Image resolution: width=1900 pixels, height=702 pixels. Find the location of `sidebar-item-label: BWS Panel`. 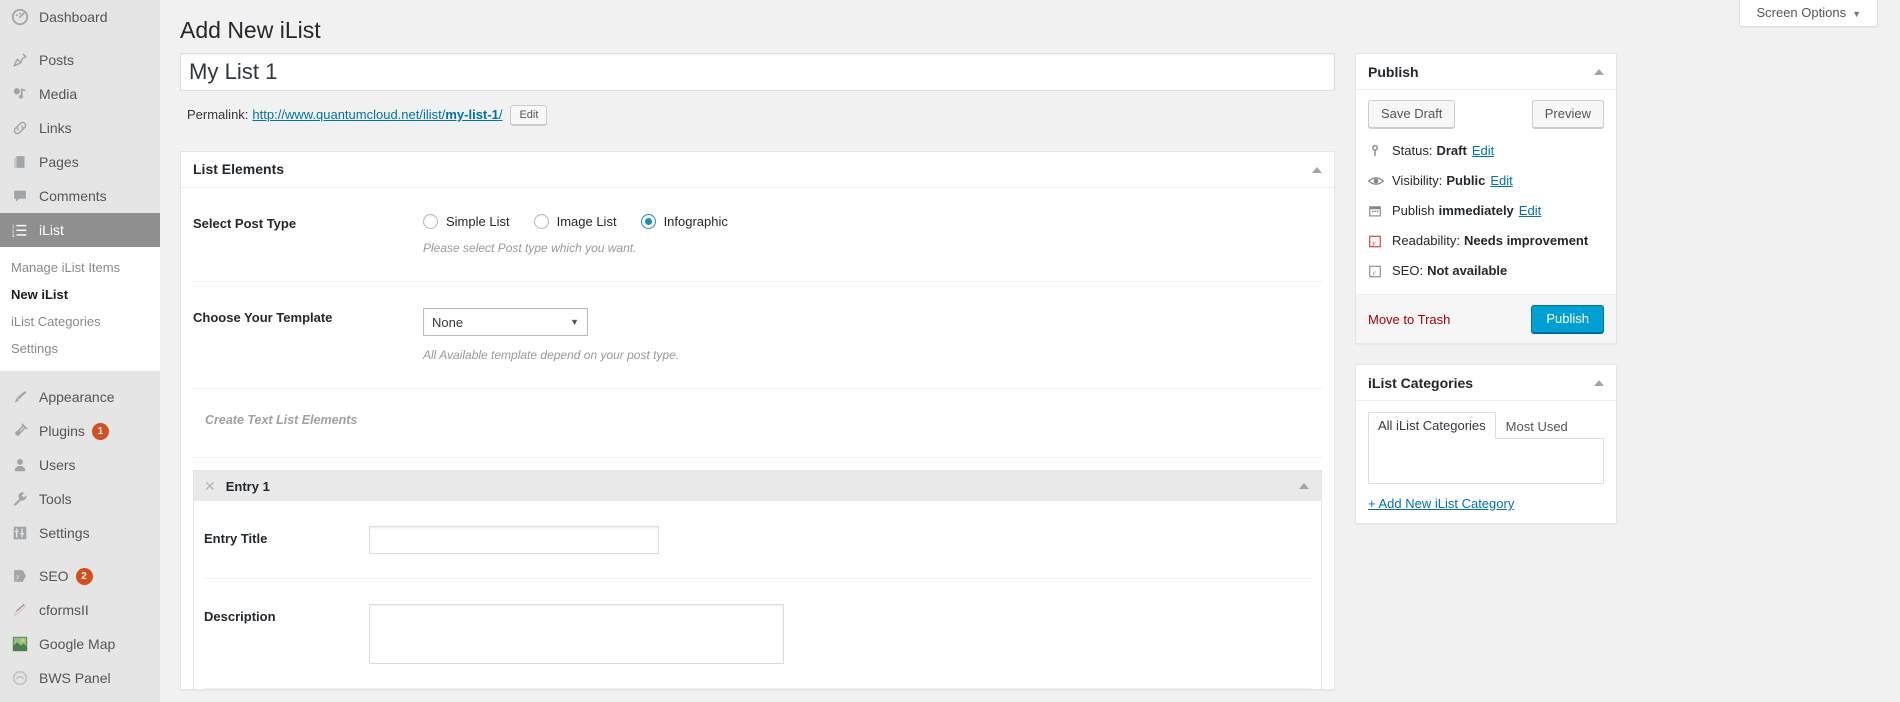

sidebar-item-label: BWS Panel is located at coordinates (75, 678).